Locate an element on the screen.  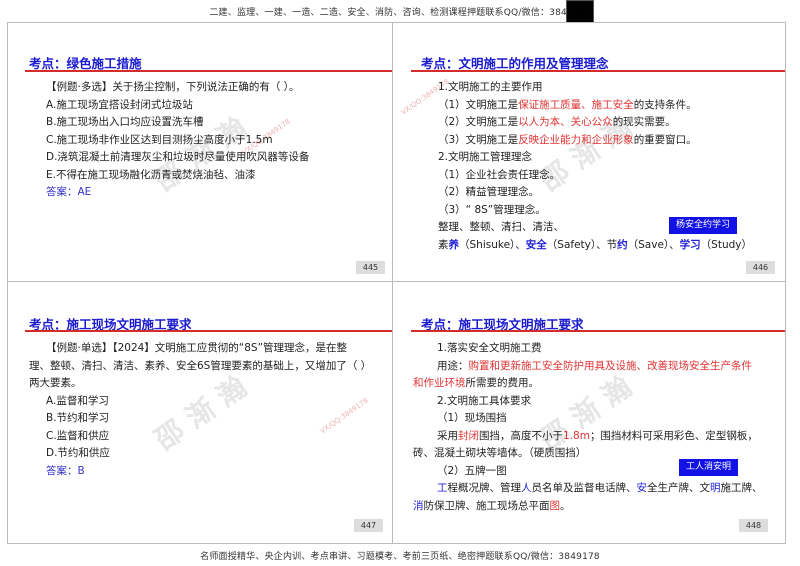
text-line: 工程概况牌、管理人员名单及监督电话牌、安全生产牌、文明施工牌、 is located at coordinates (592, 489).